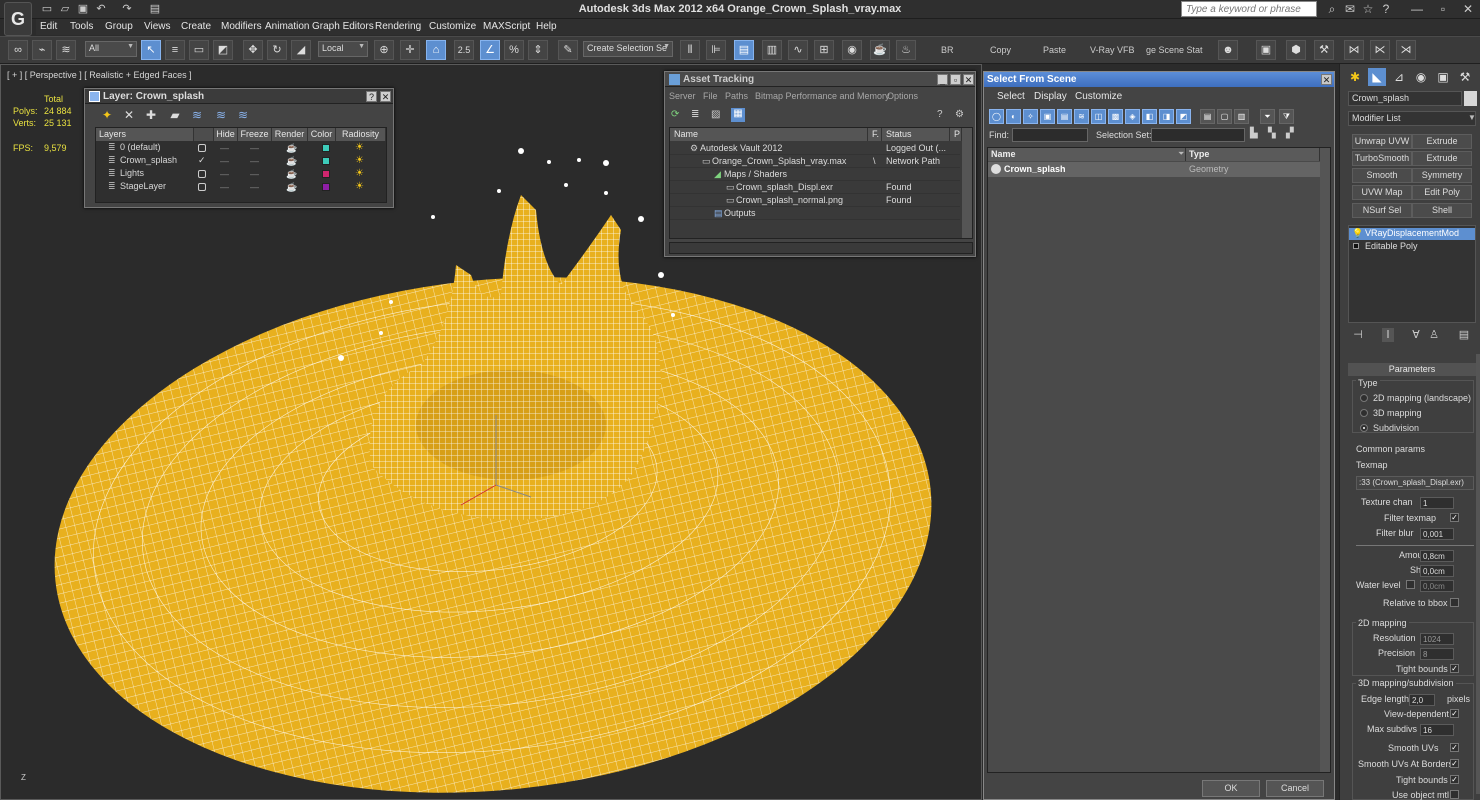 The width and height of the screenshot is (1480, 800). Describe the element at coordinates (199, 50) in the screenshot. I see `rect-selection-icon: ▭` at that location.